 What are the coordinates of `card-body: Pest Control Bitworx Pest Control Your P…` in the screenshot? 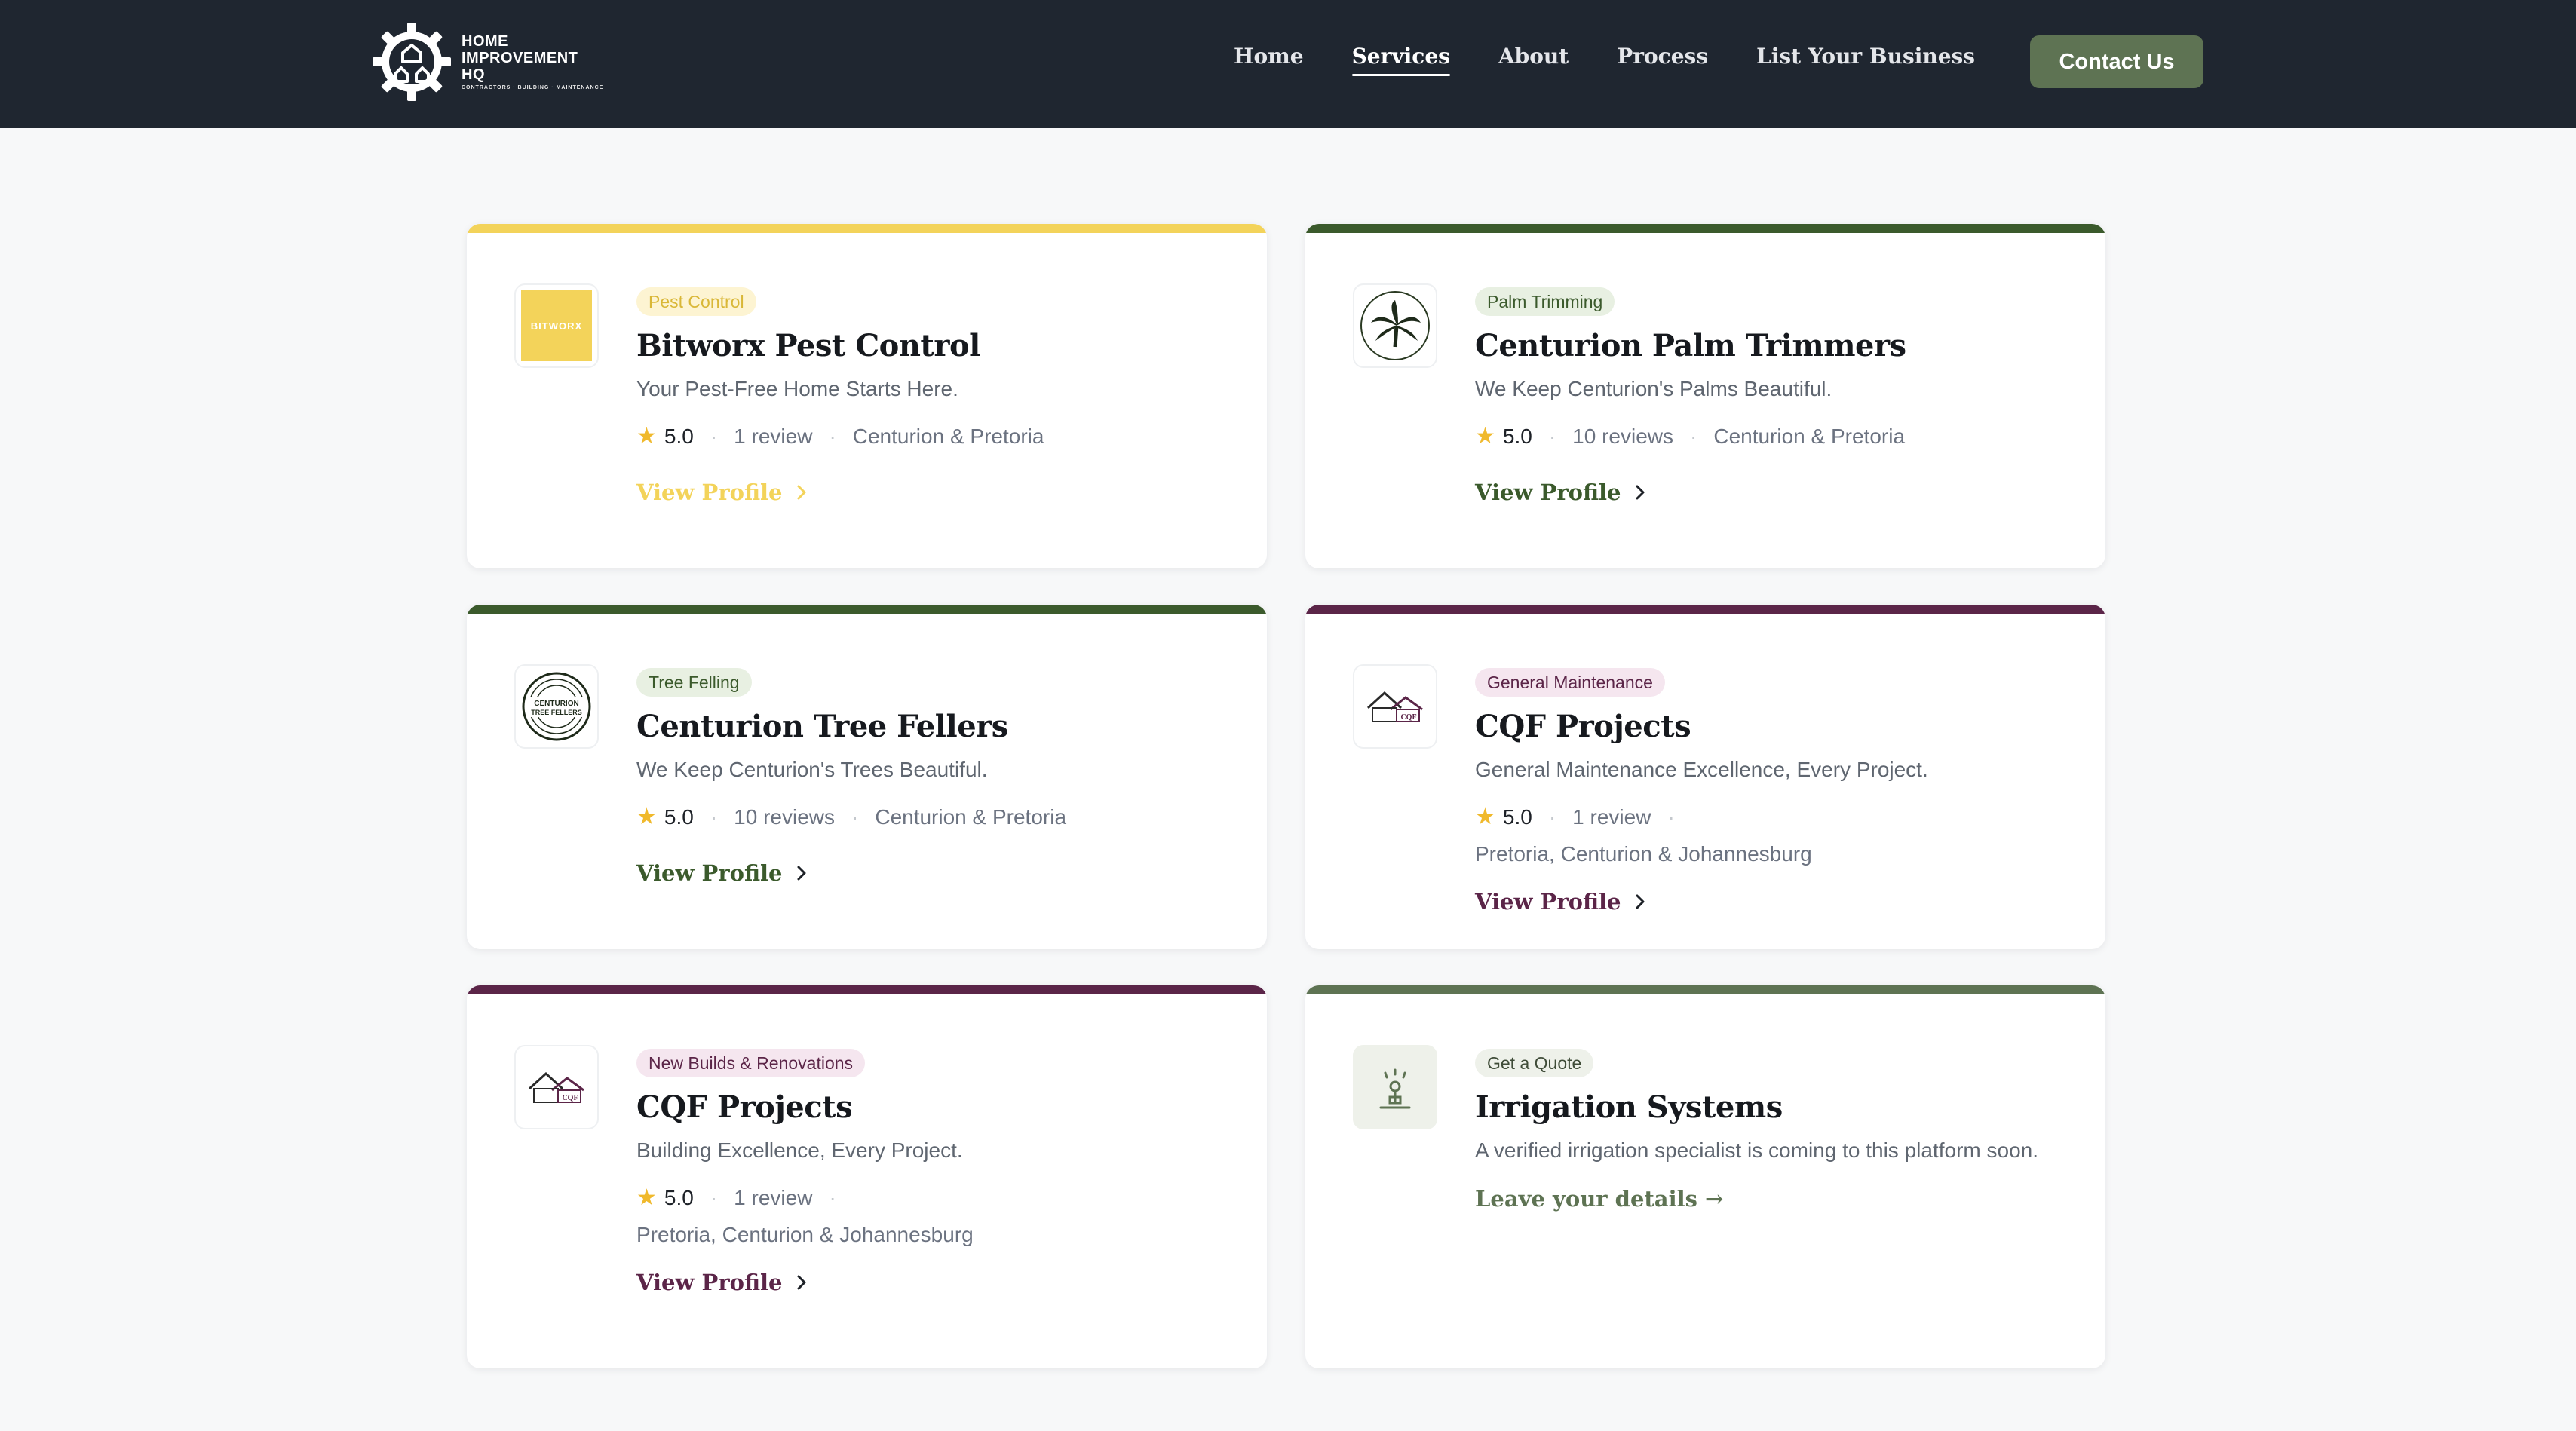 It's located at (929, 396).